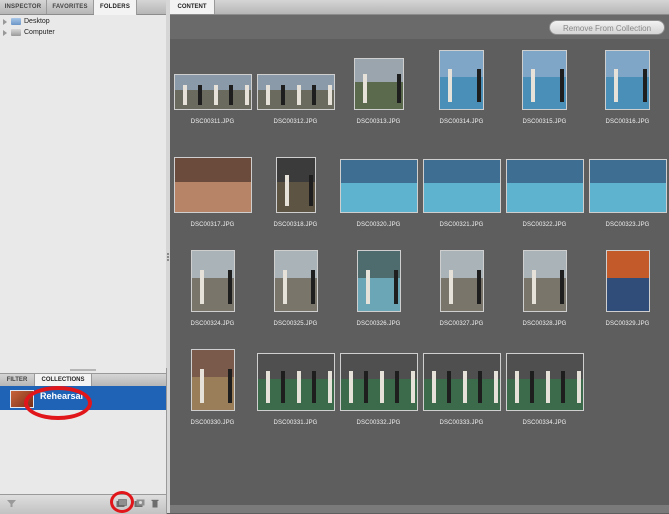 Image resolution: width=669 pixels, height=514 pixels. Describe the element at coordinates (80, 33) in the screenshot. I see `tree-item-computer: Computer` at that location.